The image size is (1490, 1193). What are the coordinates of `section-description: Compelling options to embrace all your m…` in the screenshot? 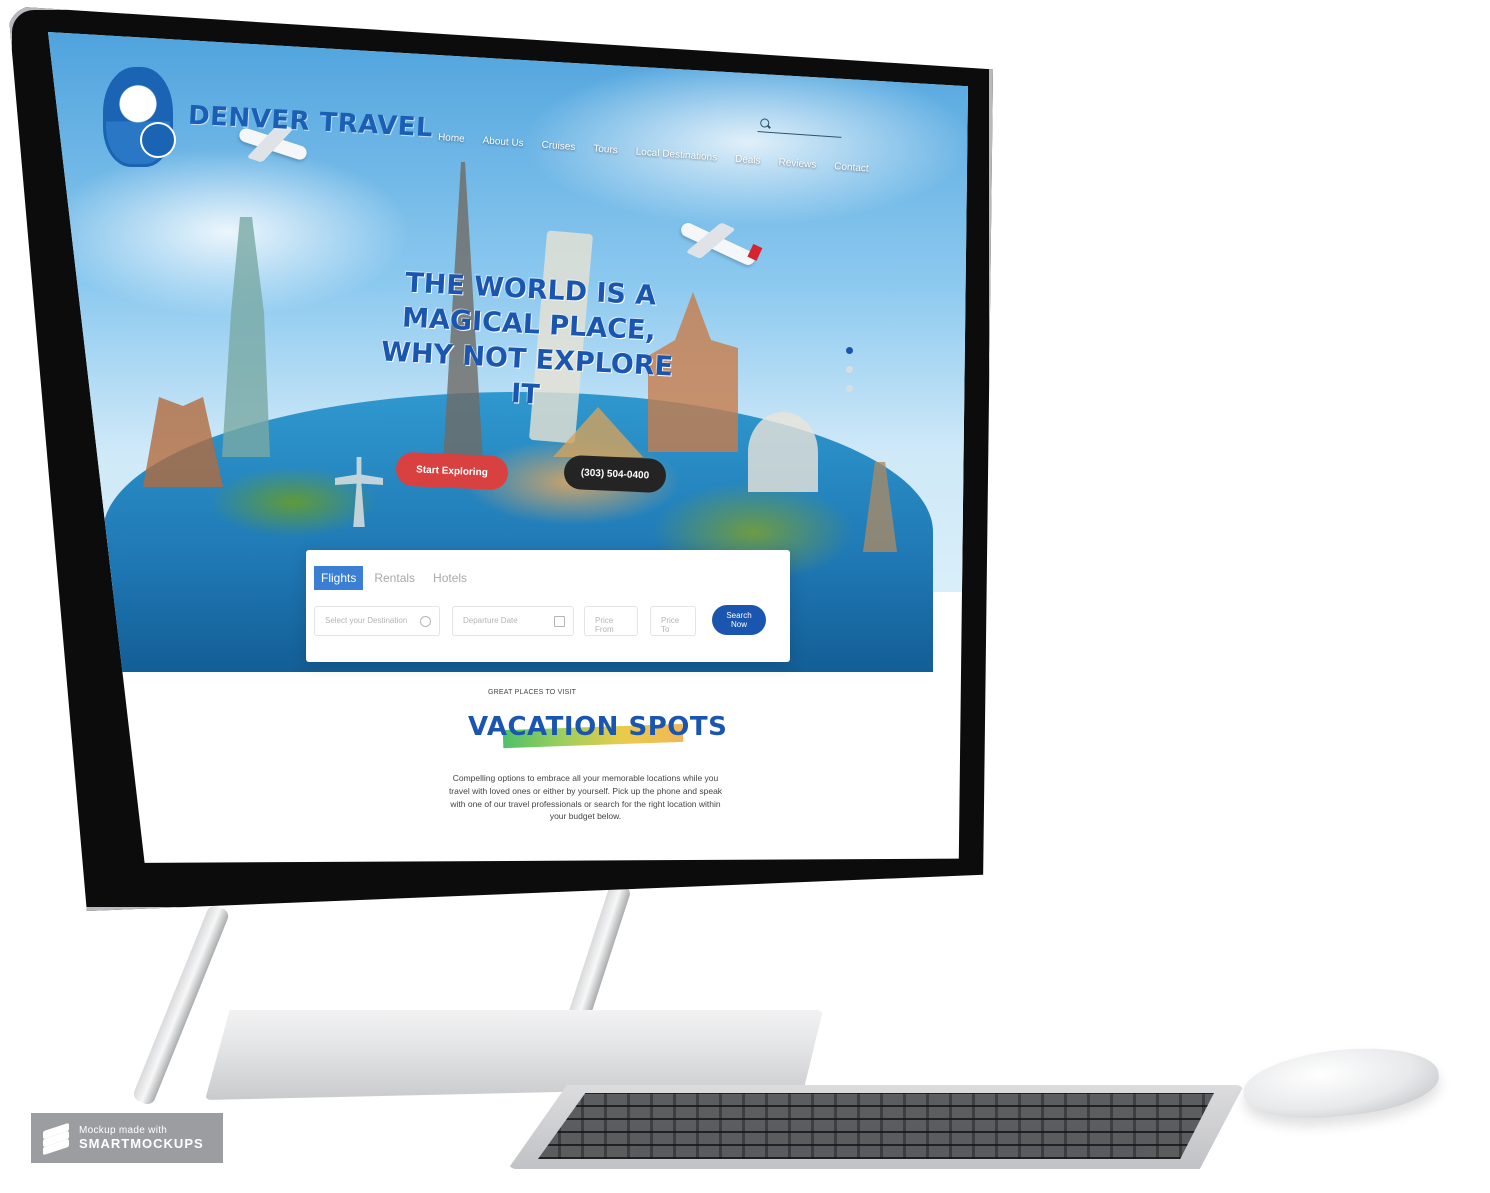 It's located at (585, 797).